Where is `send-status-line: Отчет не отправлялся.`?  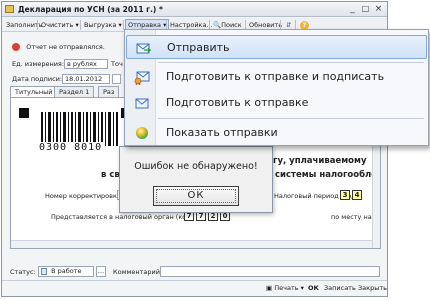 send-status-line: Отчет не отправлялся. is located at coordinates (58, 47).